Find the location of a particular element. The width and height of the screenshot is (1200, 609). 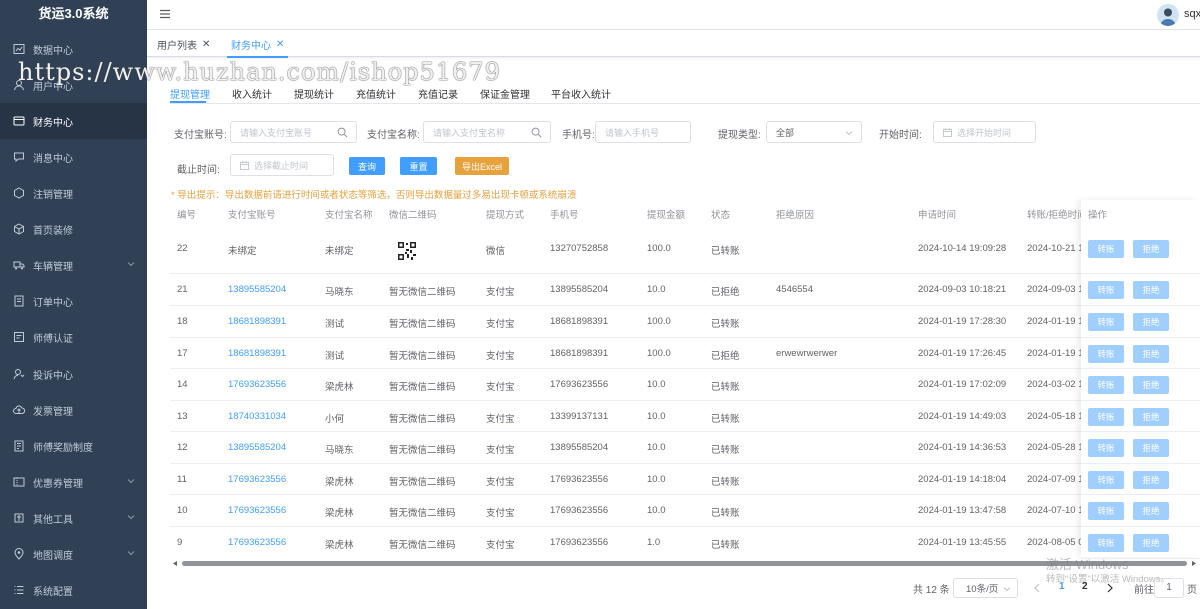

next-page-icon is located at coordinates (1110, 588).